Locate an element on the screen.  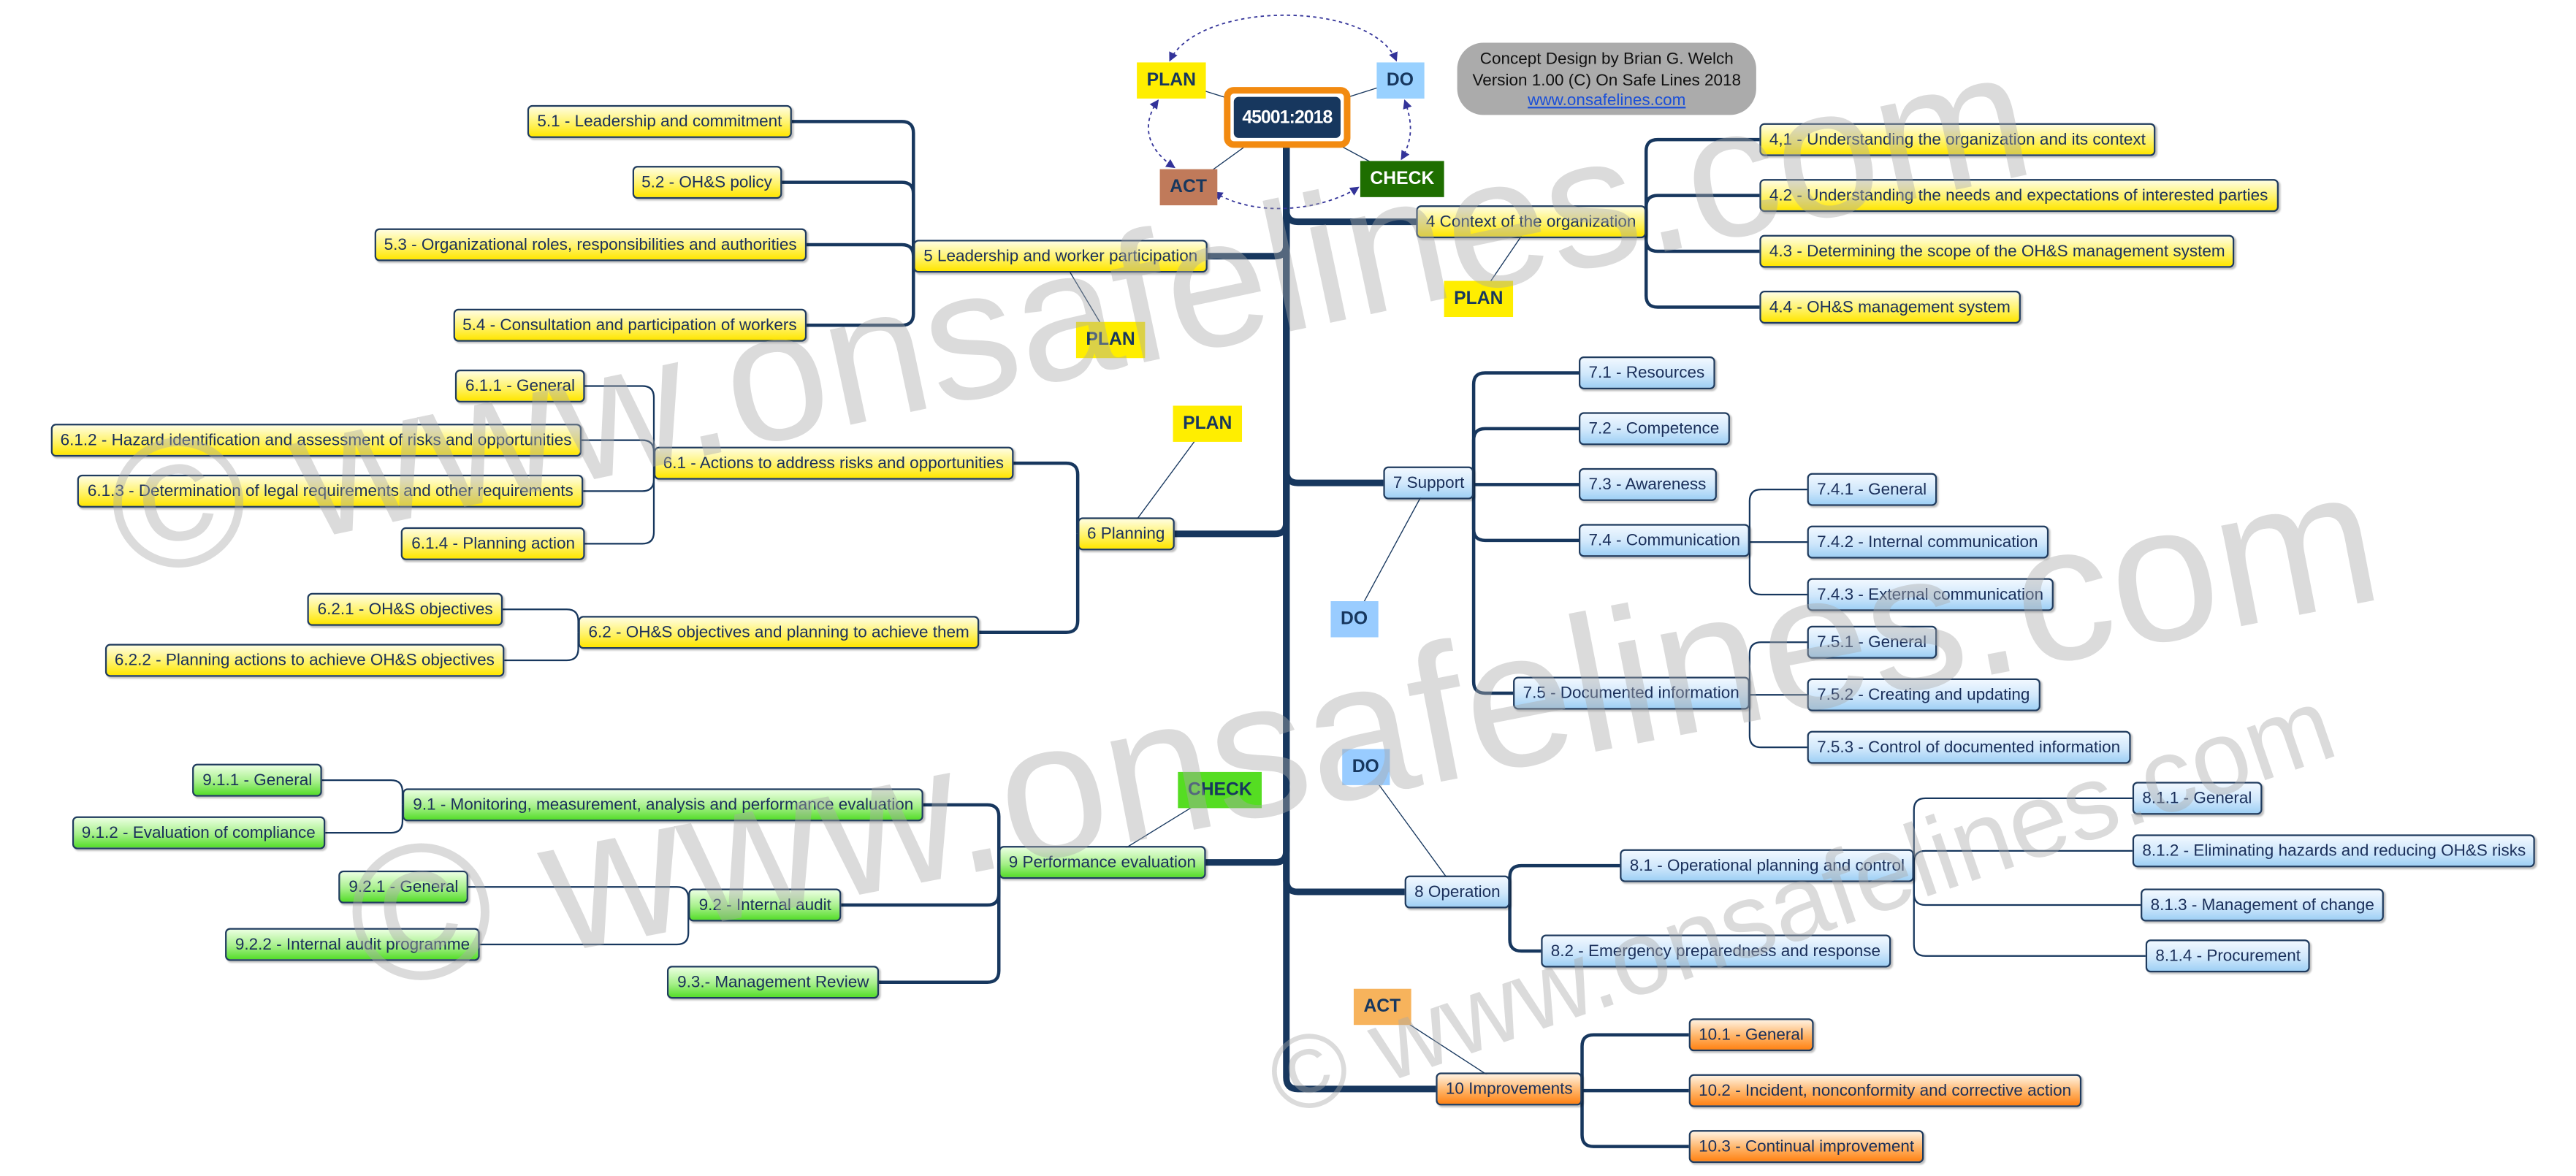
main-topic-node: 6 Planning is located at coordinates (1126, 534).